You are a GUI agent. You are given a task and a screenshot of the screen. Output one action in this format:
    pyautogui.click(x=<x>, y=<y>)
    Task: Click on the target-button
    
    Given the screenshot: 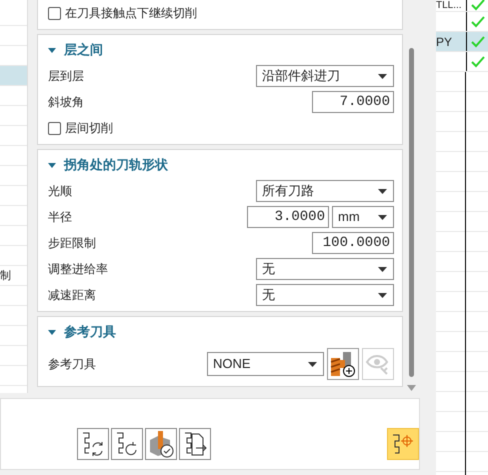 What is the action you would take?
    pyautogui.click(x=403, y=444)
    